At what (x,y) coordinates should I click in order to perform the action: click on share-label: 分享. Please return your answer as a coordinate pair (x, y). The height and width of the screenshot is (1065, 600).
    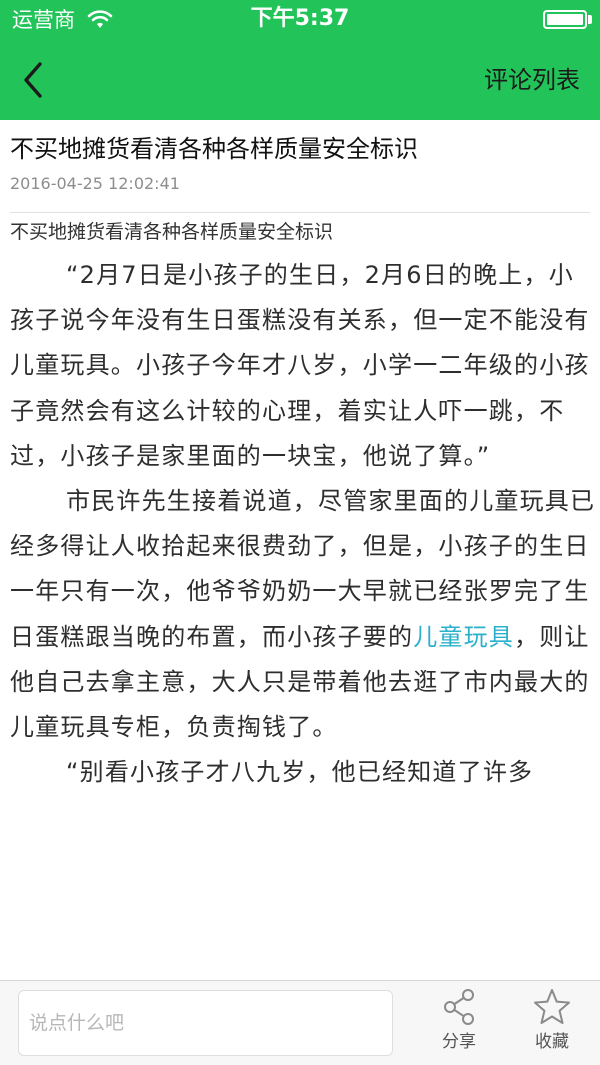
    Looking at the image, I should click on (459, 1042).